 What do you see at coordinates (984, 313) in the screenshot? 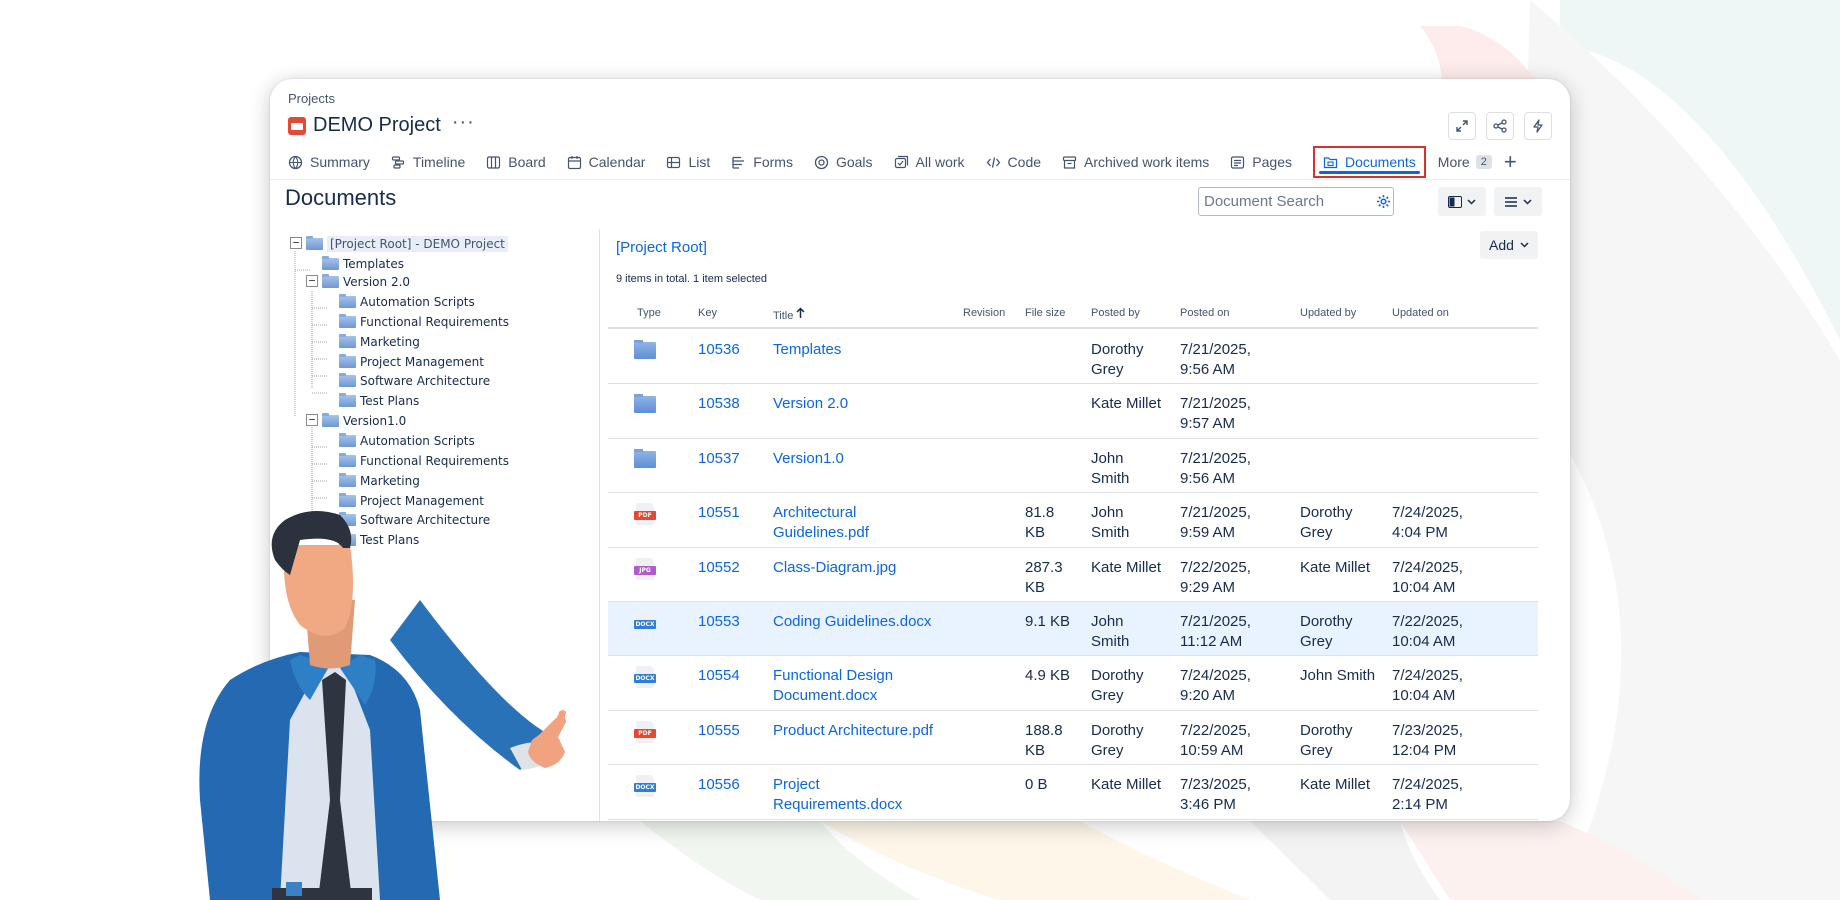
I see `column-revision: Revision` at bounding box center [984, 313].